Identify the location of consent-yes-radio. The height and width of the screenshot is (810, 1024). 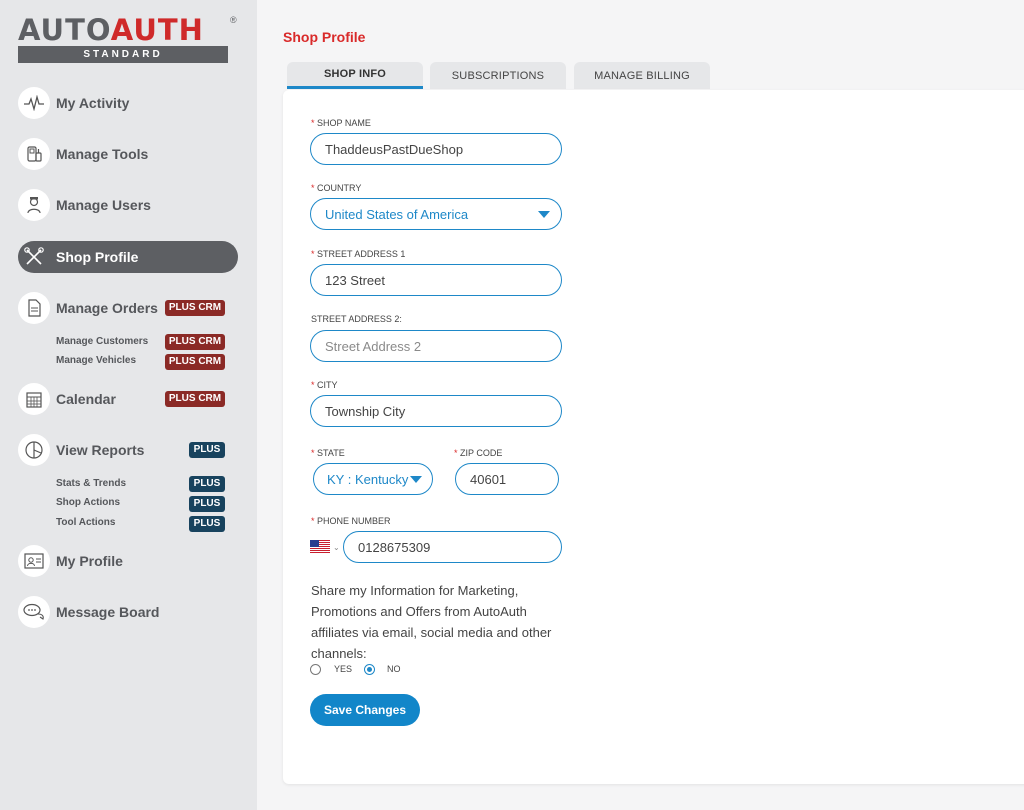
(315, 669).